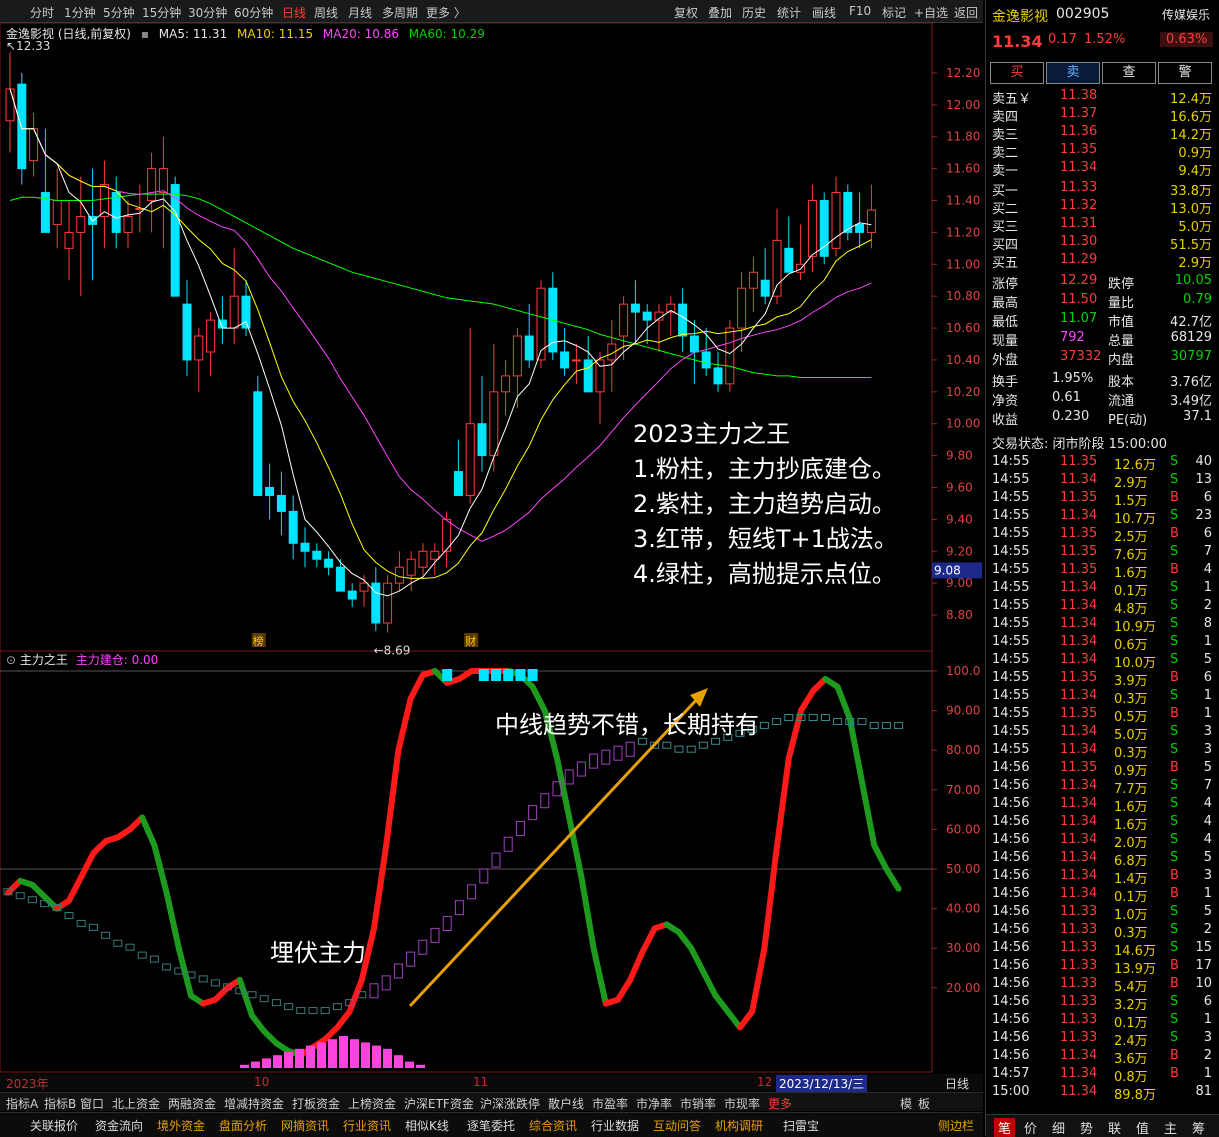 The width and height of the screenshot is (1219, 1137). Describe the element at coordinates (698, 1103) in the screenshot. I see `bottom-tab-13: 市销率` at that location.